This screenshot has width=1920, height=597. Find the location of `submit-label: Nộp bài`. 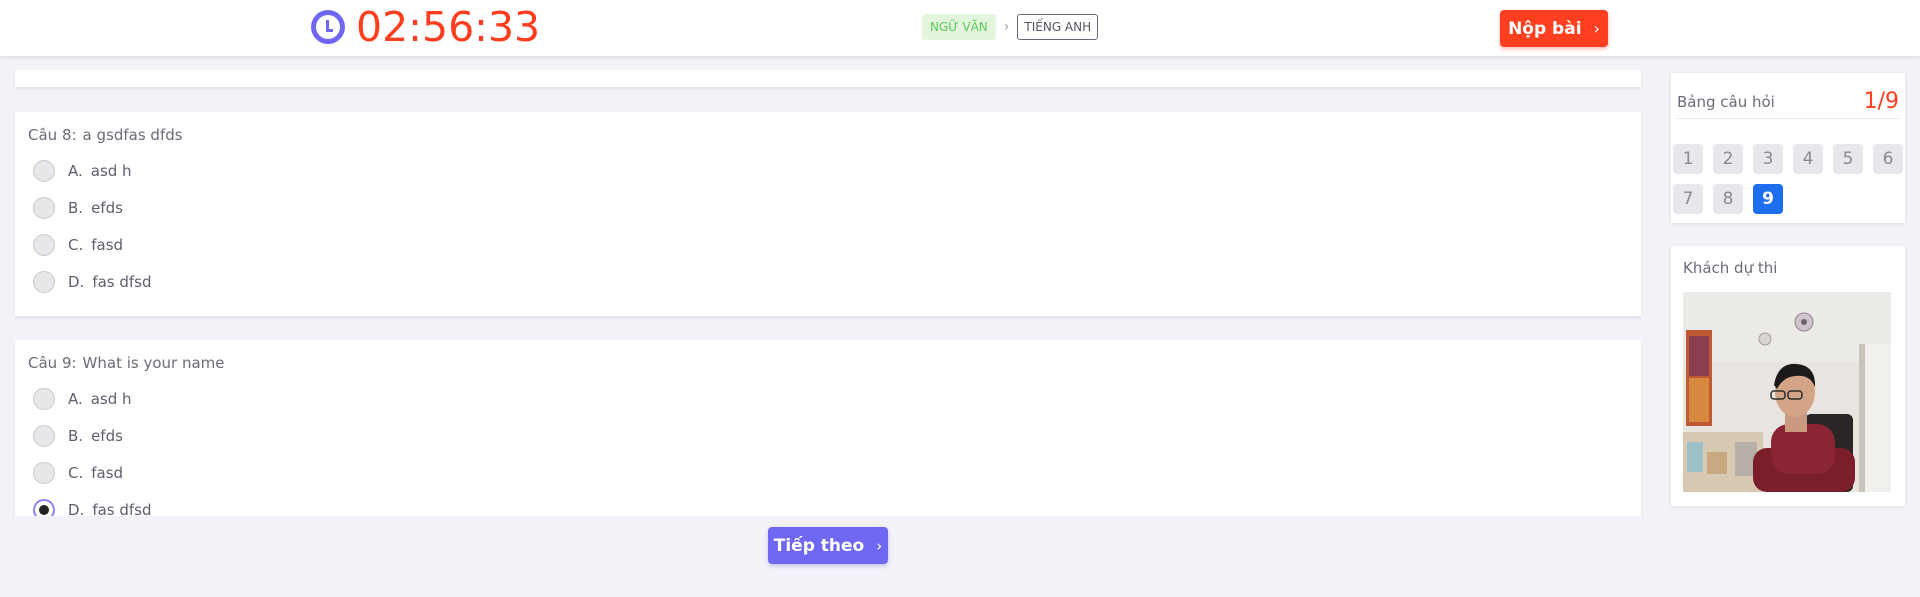

submit-label: Nộp bài is located at coordinates (1545, 28).